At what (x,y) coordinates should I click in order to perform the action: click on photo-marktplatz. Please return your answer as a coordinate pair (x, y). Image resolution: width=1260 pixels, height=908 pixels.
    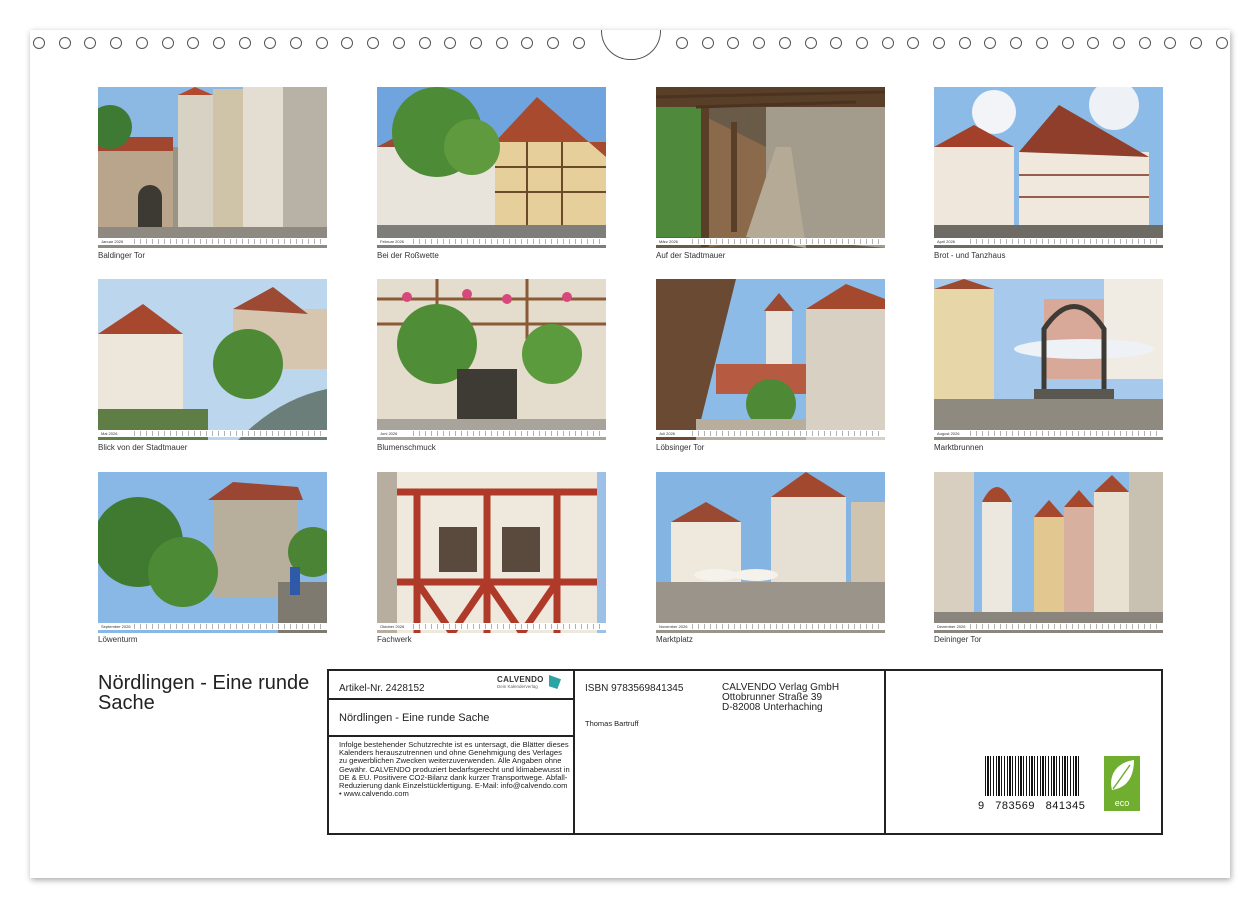
    Looking at the image, I should click on (770, 552).